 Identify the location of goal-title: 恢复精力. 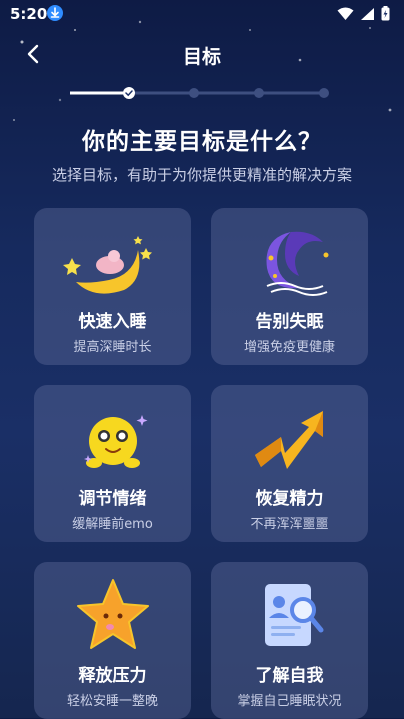
(289, 499).